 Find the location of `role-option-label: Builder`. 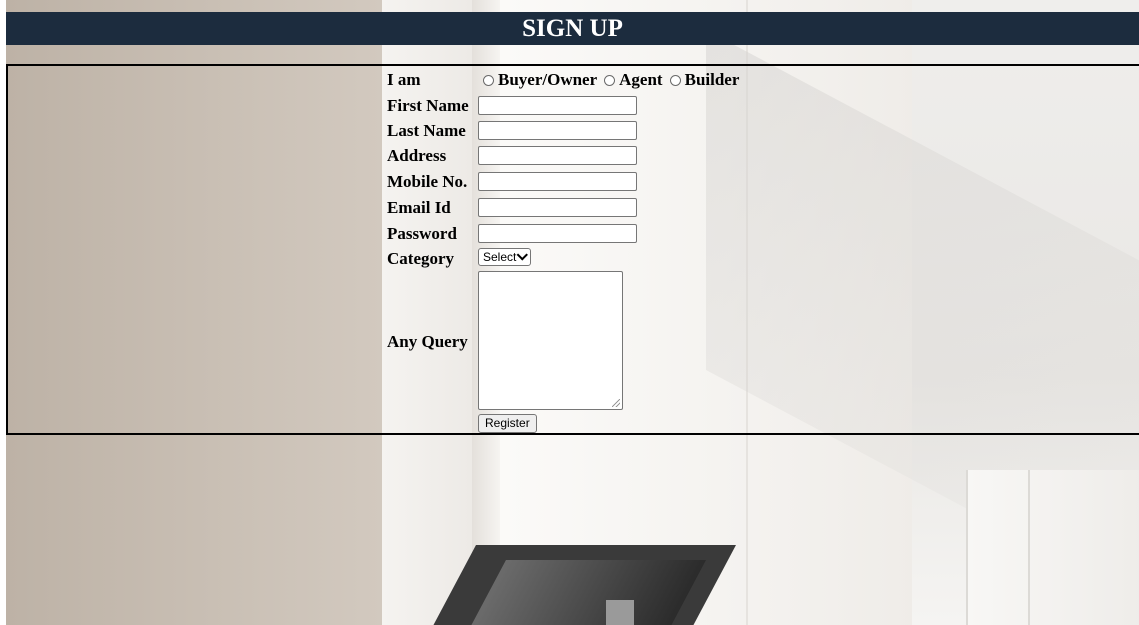

role-option-label: Builder is located at coordinates (712, 79).